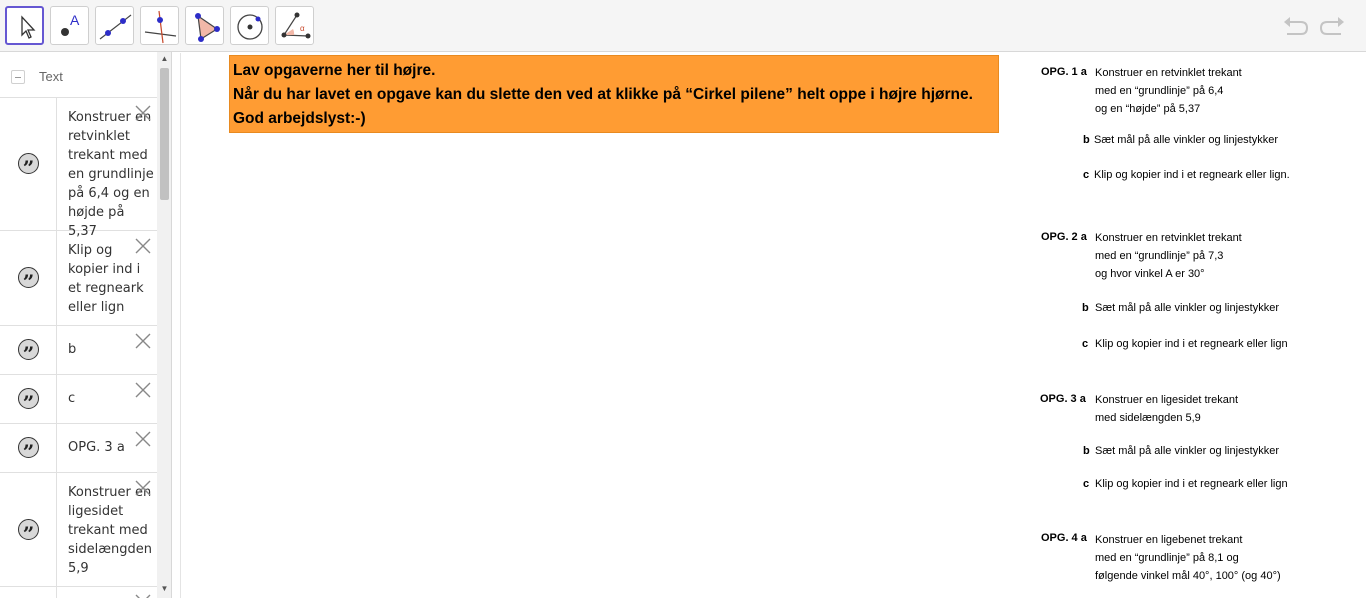  I want to click on undo-icon, so click(1296, 27).